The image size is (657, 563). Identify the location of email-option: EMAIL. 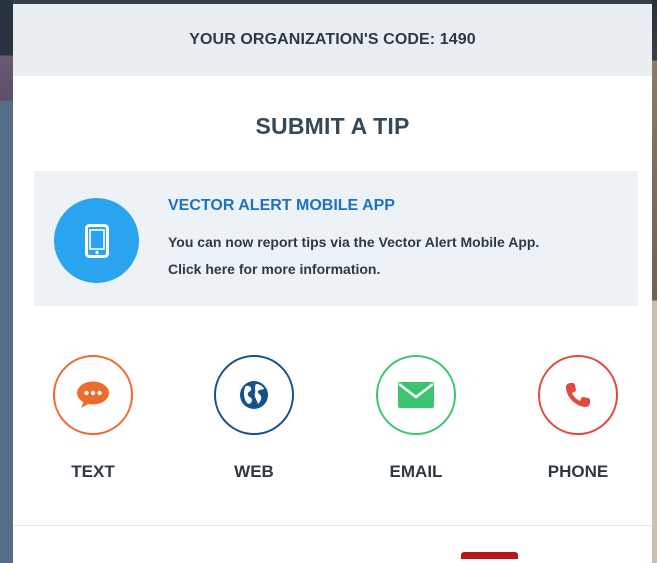
(416, 418).